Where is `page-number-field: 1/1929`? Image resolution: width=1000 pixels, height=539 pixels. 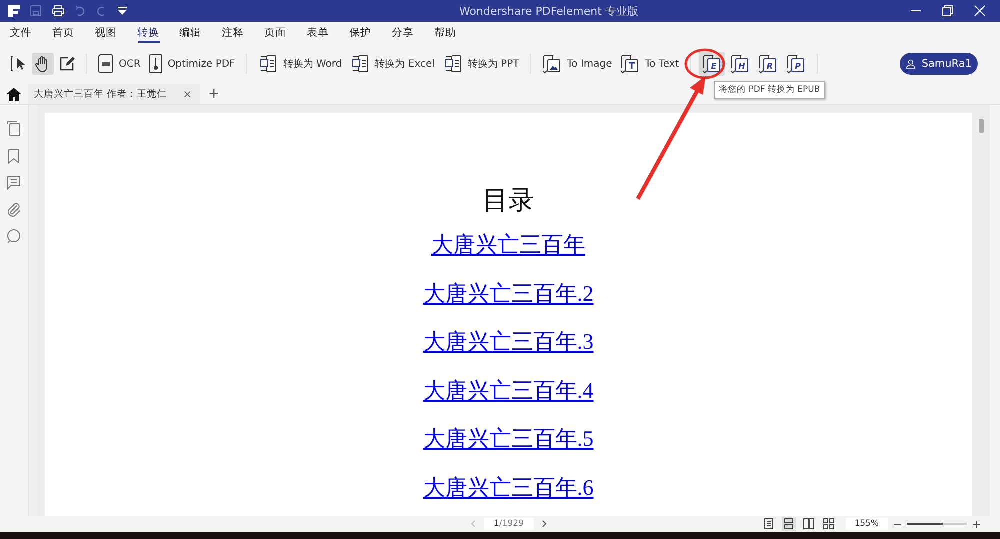
page-number-field: 1/1929 is located at coordinates (509, 524).